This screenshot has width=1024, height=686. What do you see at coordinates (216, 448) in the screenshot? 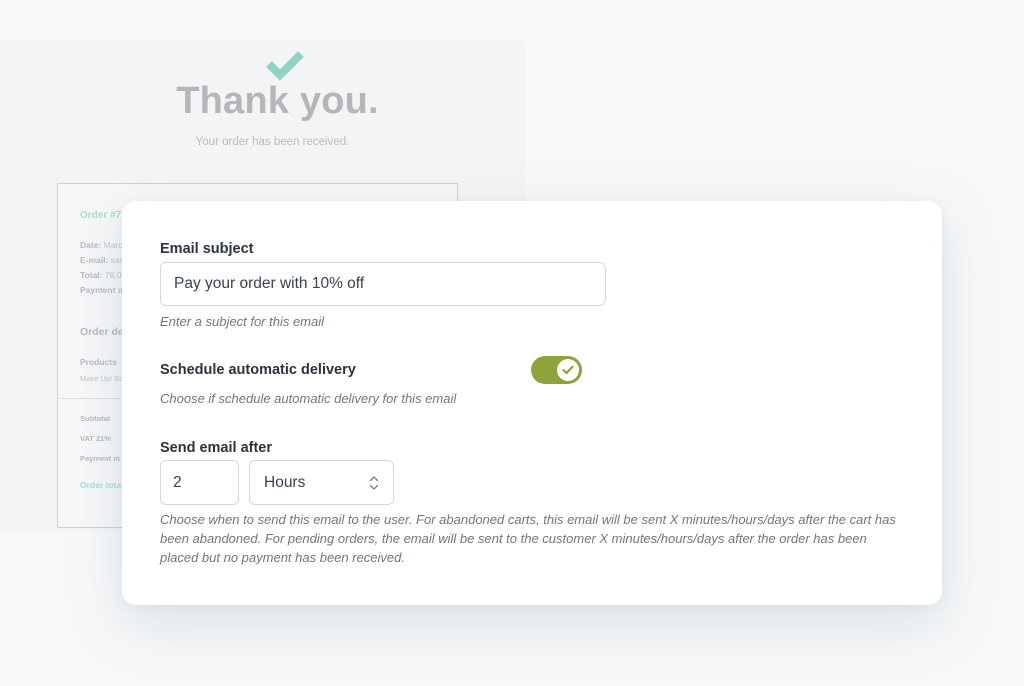
I see `send-after-label: Send email after` at bounding box center [216, 448].